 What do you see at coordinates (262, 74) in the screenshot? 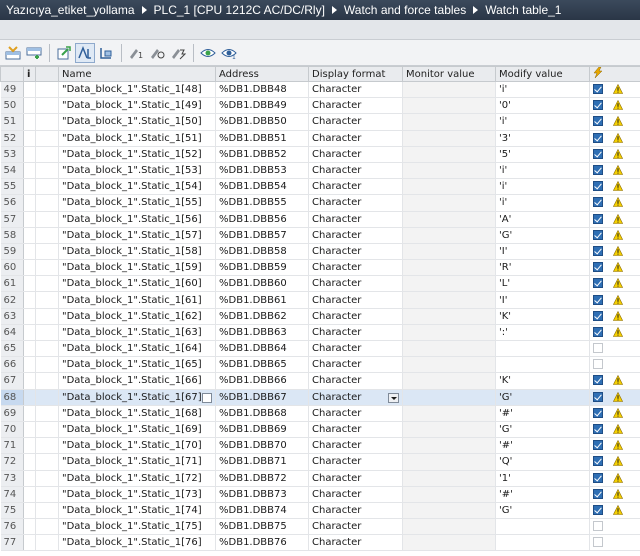
I see `header-address: Address` at bounding box center [262, 74].